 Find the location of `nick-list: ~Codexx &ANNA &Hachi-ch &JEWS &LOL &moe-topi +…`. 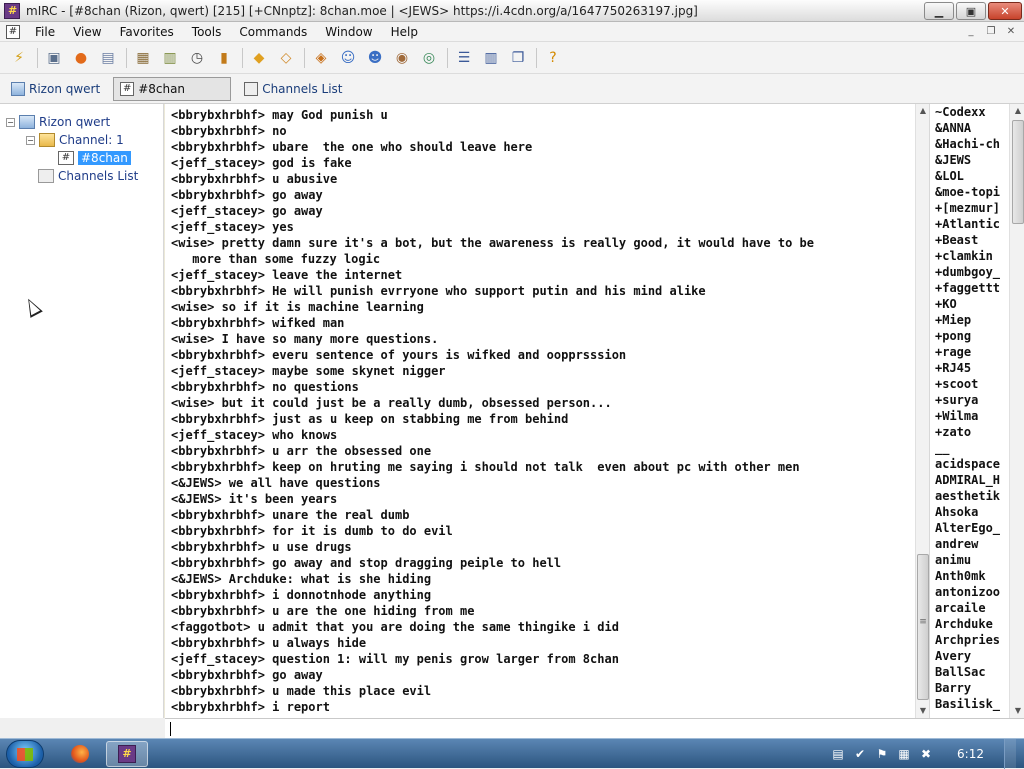

nick-list: ~Codexx &ANNA &Hachi-ch &JEWS &LOL &moe-topi +… is located at coordinates (969, 411).